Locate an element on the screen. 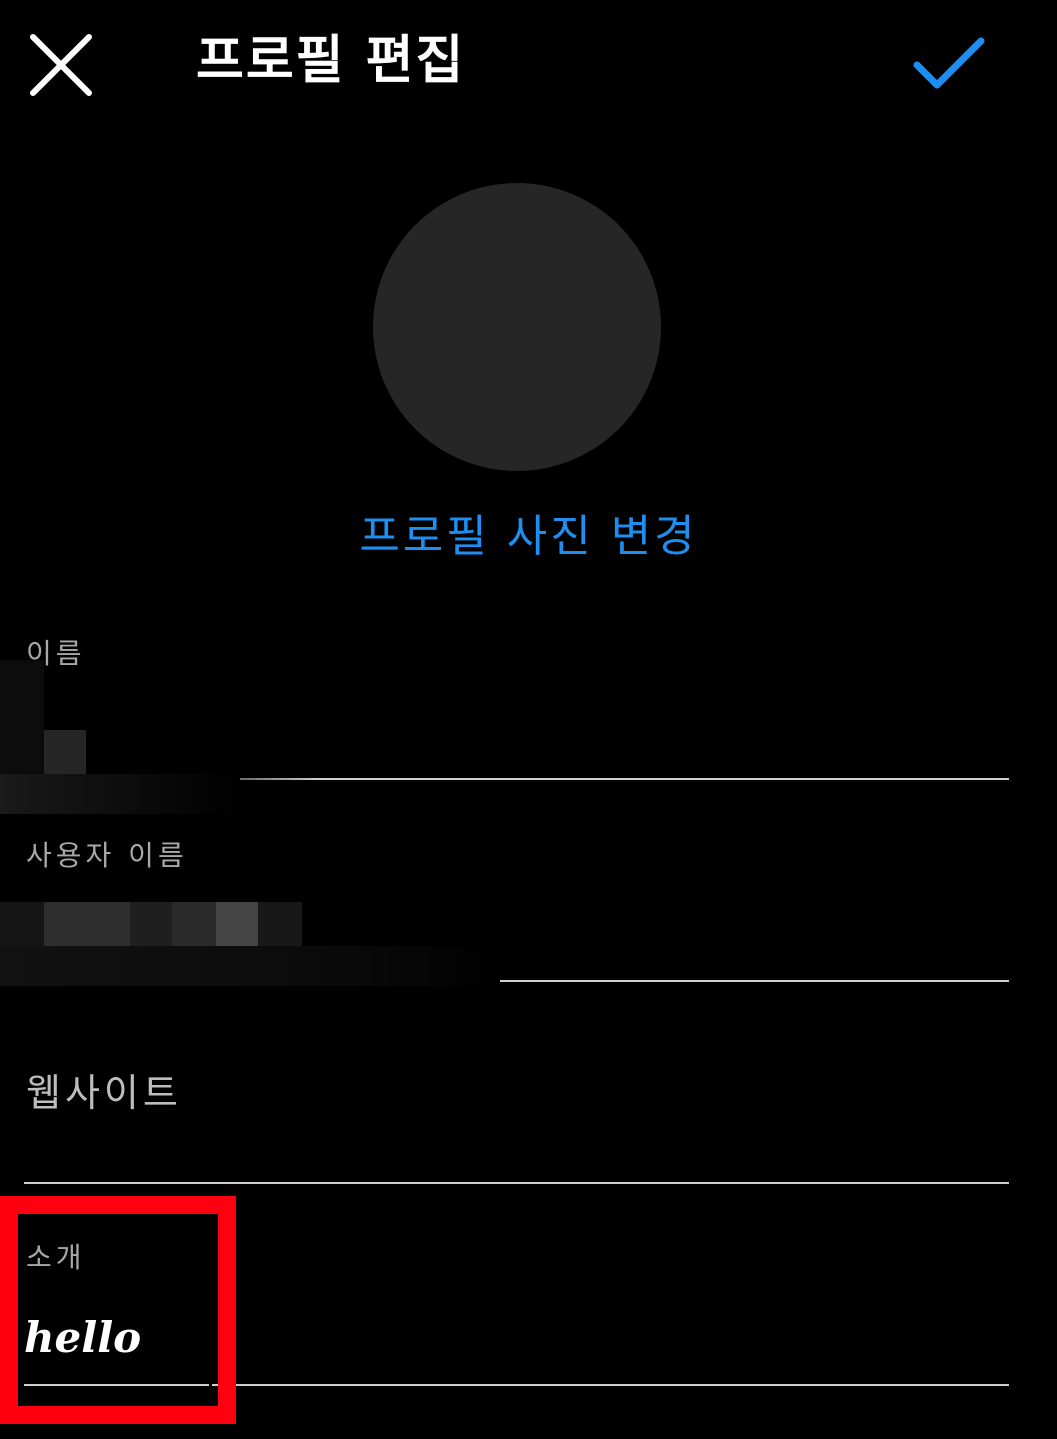 The width and height of the screenshot is (1057, 1439). bio-underline is located at coordinates (516, 1385).